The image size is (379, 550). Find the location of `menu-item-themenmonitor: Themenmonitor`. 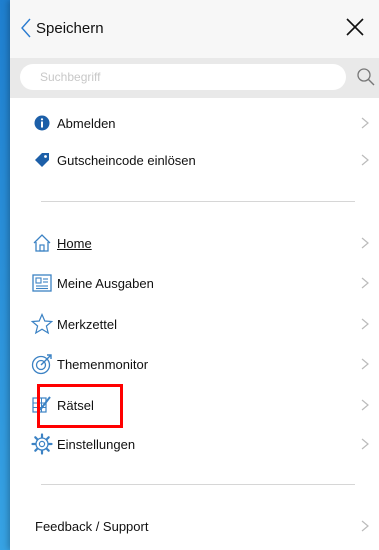

menu-item-themenmonitor: Themenmonitor is located at coordinates (194, 364).